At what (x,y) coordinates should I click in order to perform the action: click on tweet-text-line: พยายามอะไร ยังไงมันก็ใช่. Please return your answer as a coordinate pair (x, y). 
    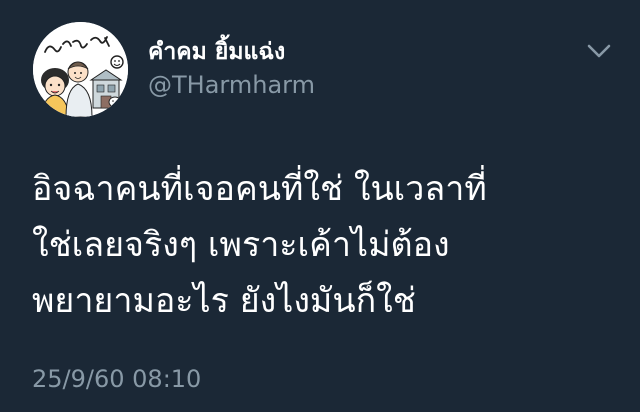
    Looking at the image, I should click on (224, 301).